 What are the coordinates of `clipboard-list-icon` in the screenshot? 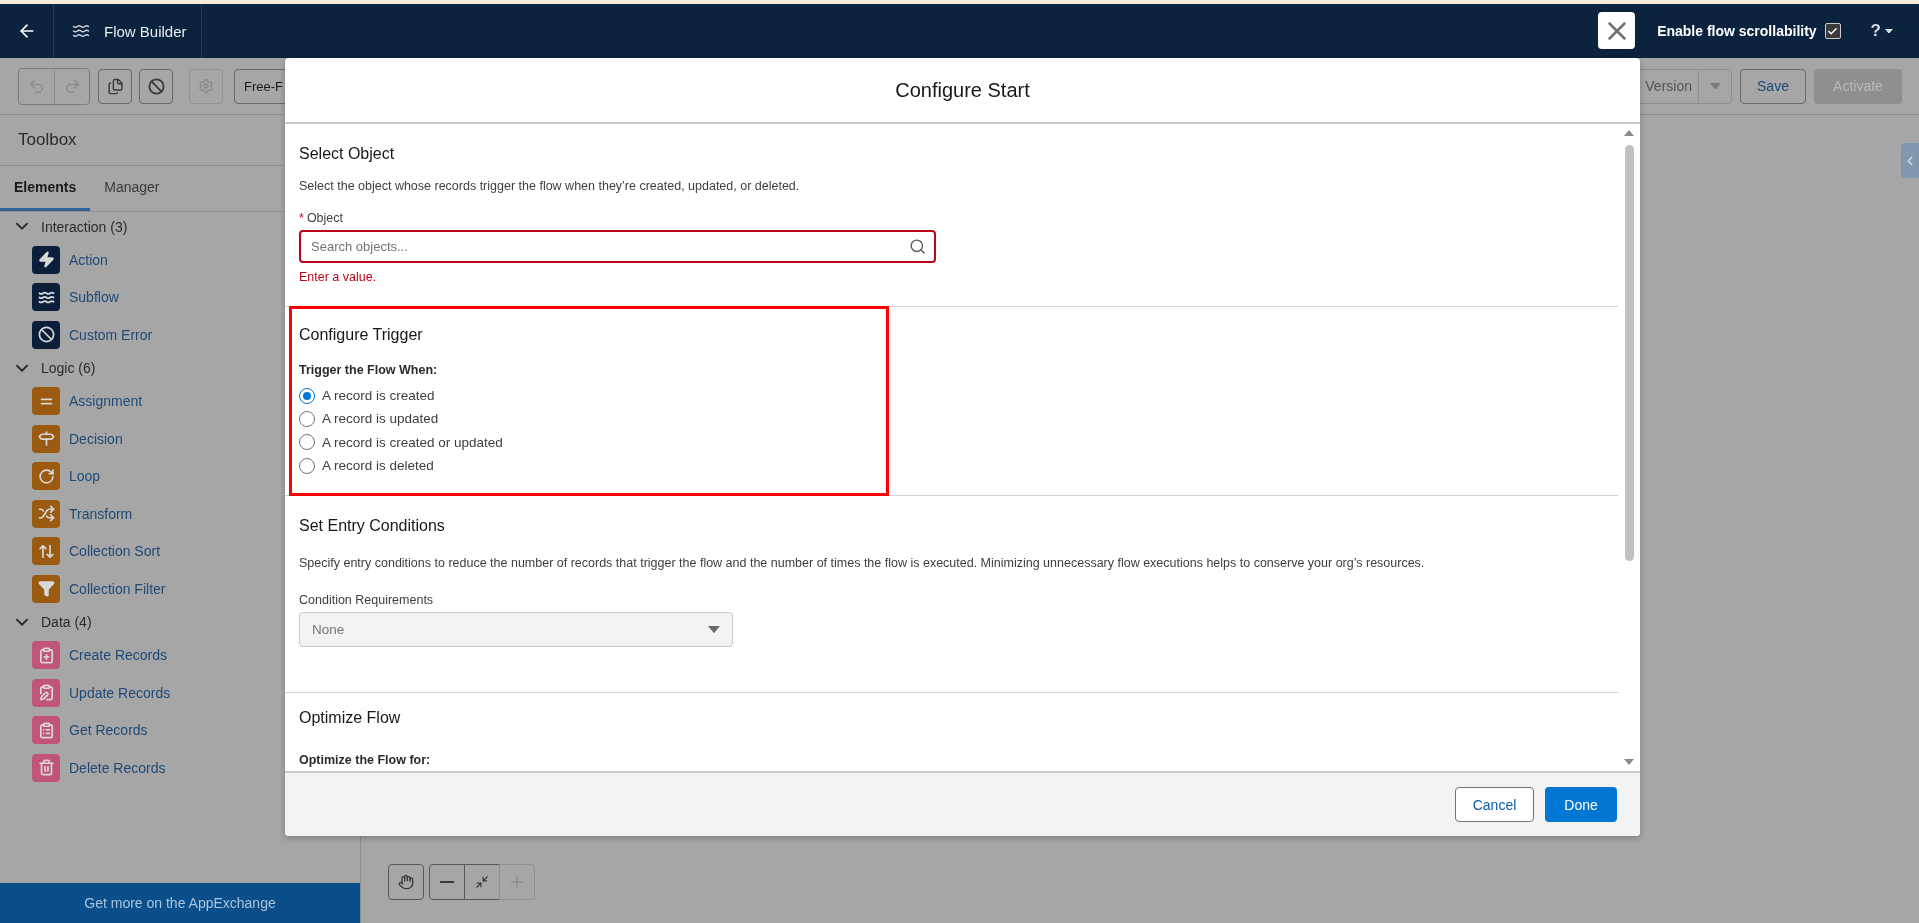 It's located at (46, 730).